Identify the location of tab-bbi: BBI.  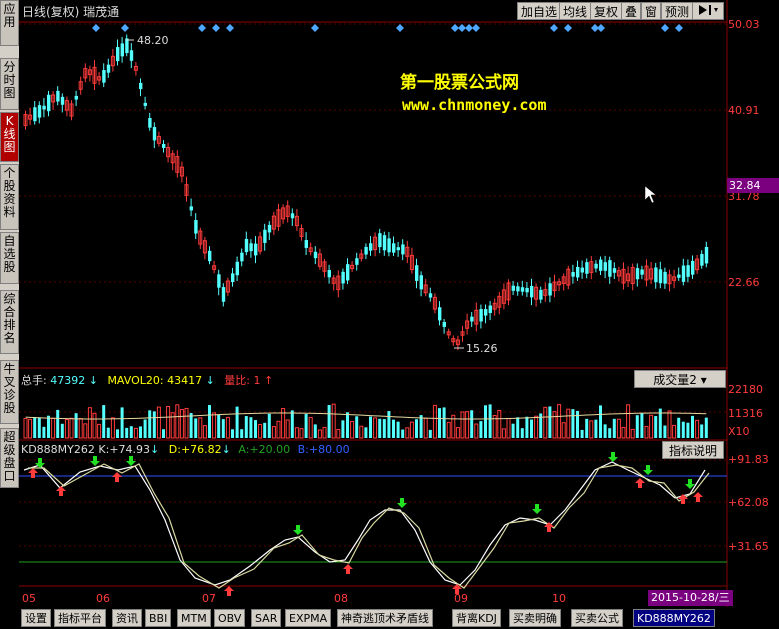
(158, 618).